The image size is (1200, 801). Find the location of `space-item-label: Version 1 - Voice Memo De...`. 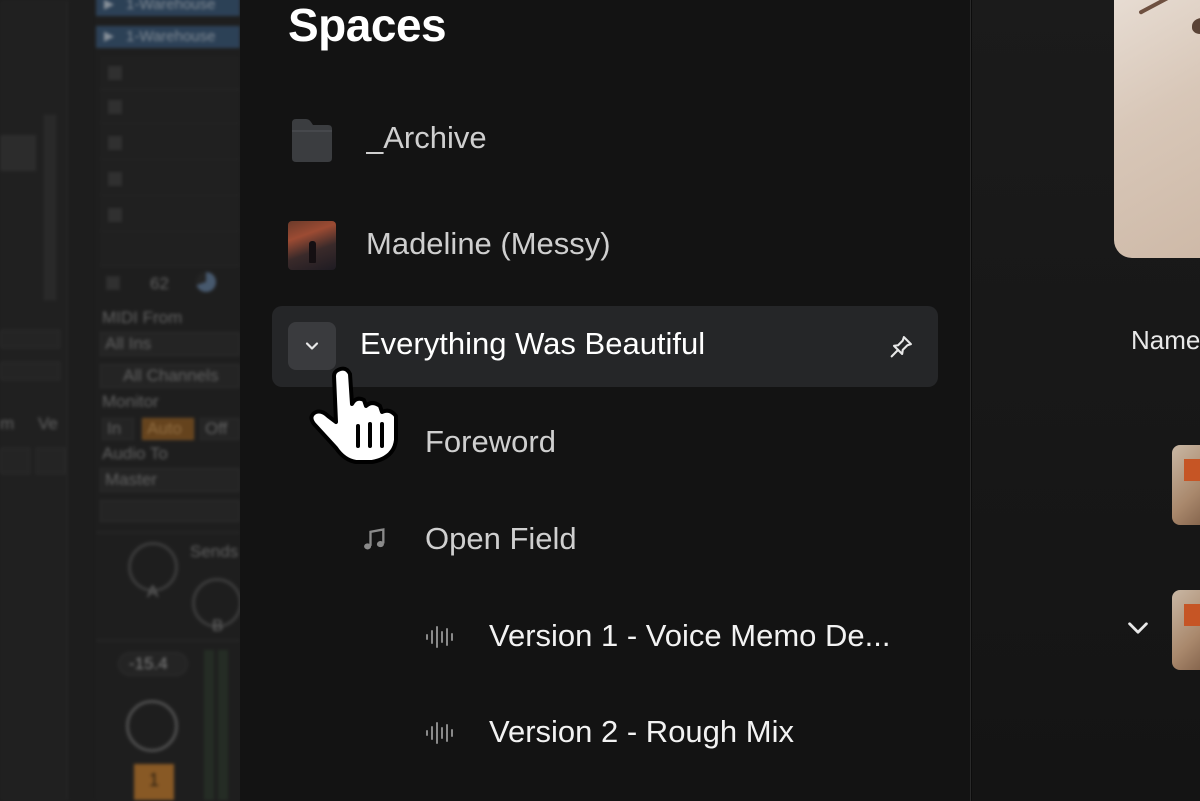

space-item-label: Version 1 - Voice Memo De... is located at coordinates (690, 635).